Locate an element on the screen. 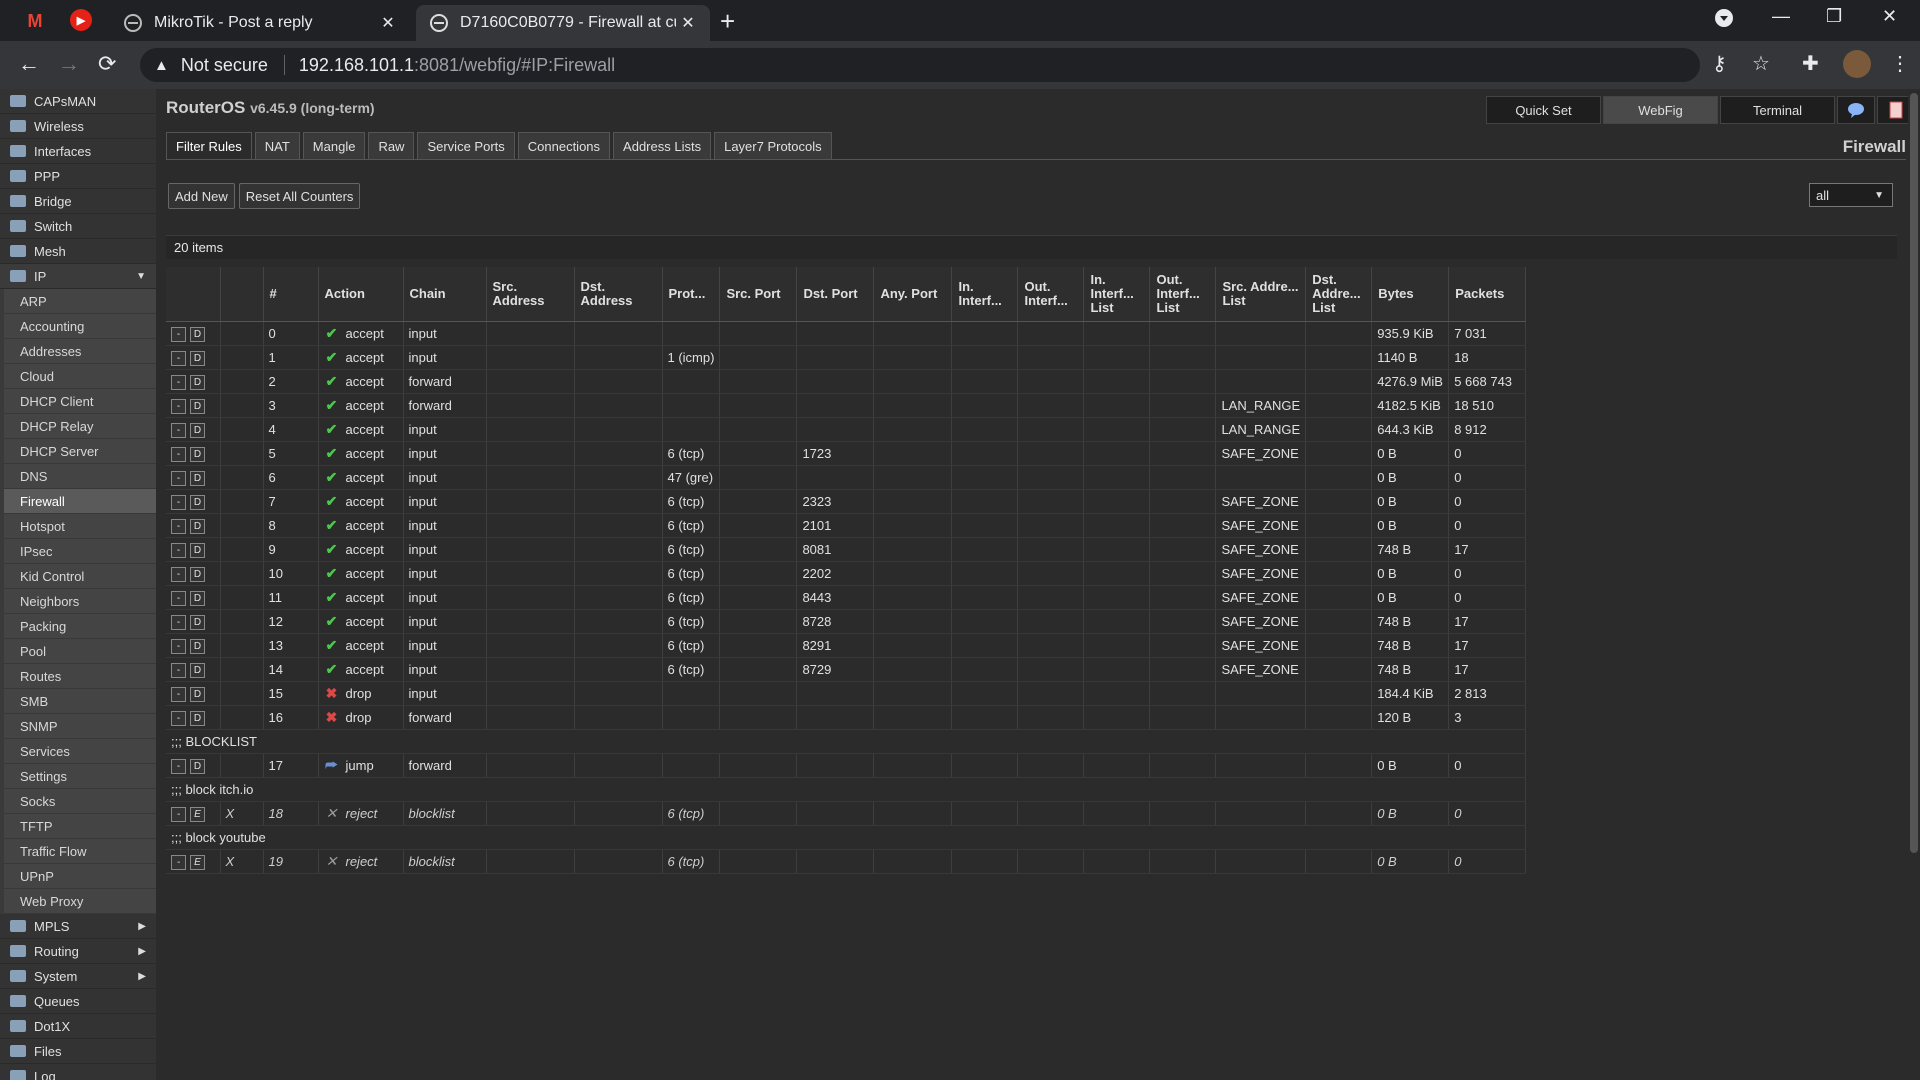 The image size is (1920, 1080). sidebar-subitem-services: Services is located at coordinates (80, 751).